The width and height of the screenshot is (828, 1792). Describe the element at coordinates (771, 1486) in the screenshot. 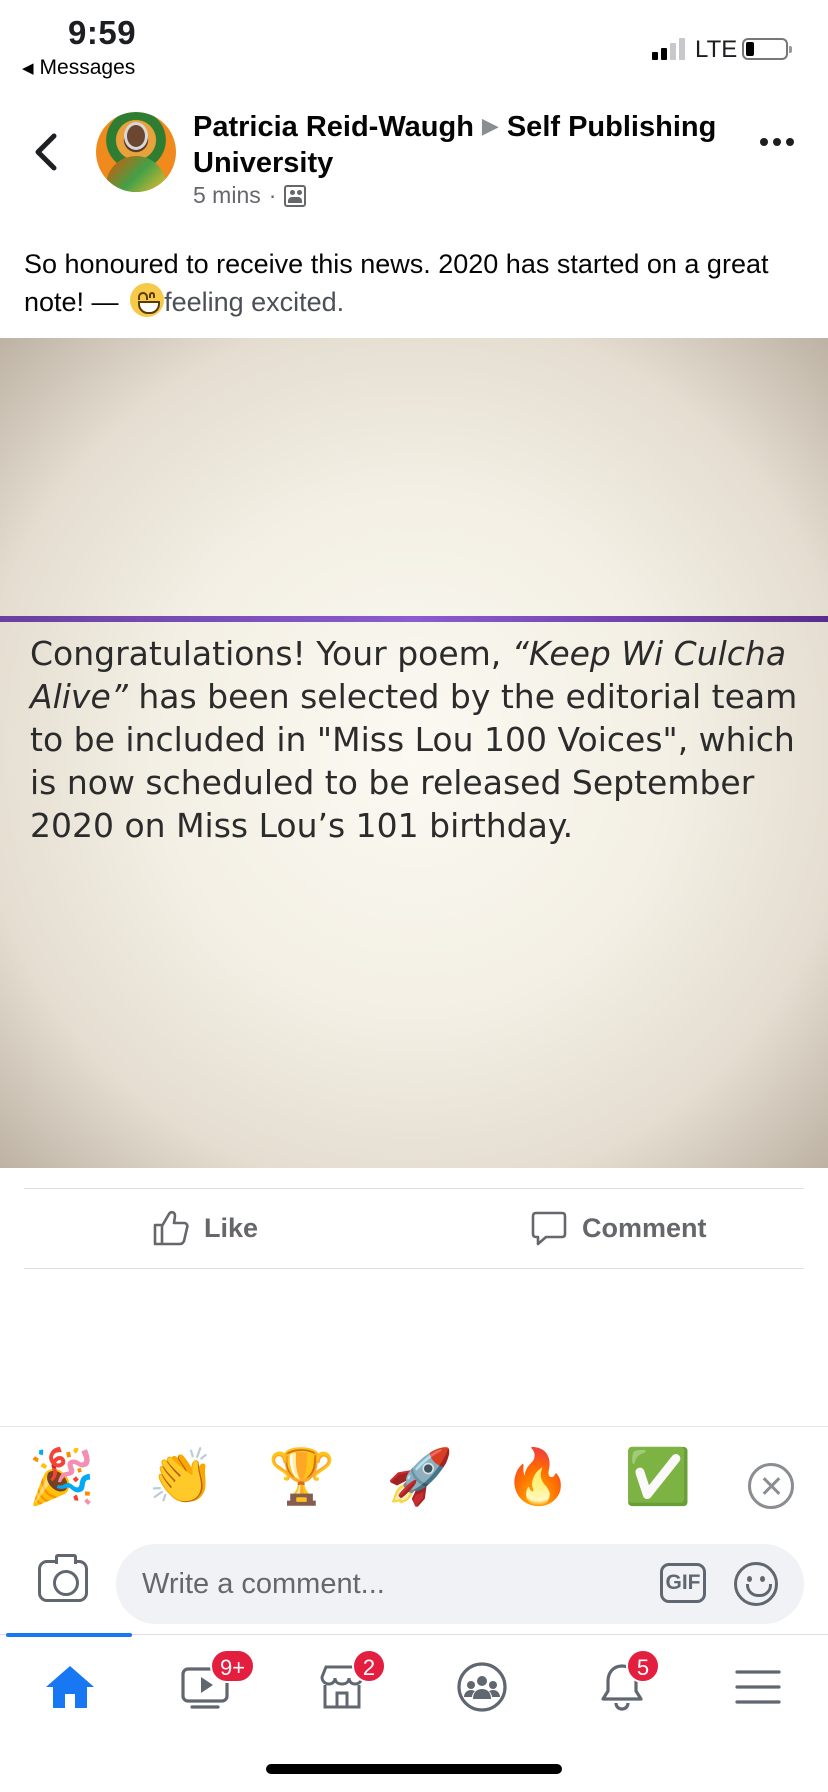

I see `close-reactions-icon` at that location.